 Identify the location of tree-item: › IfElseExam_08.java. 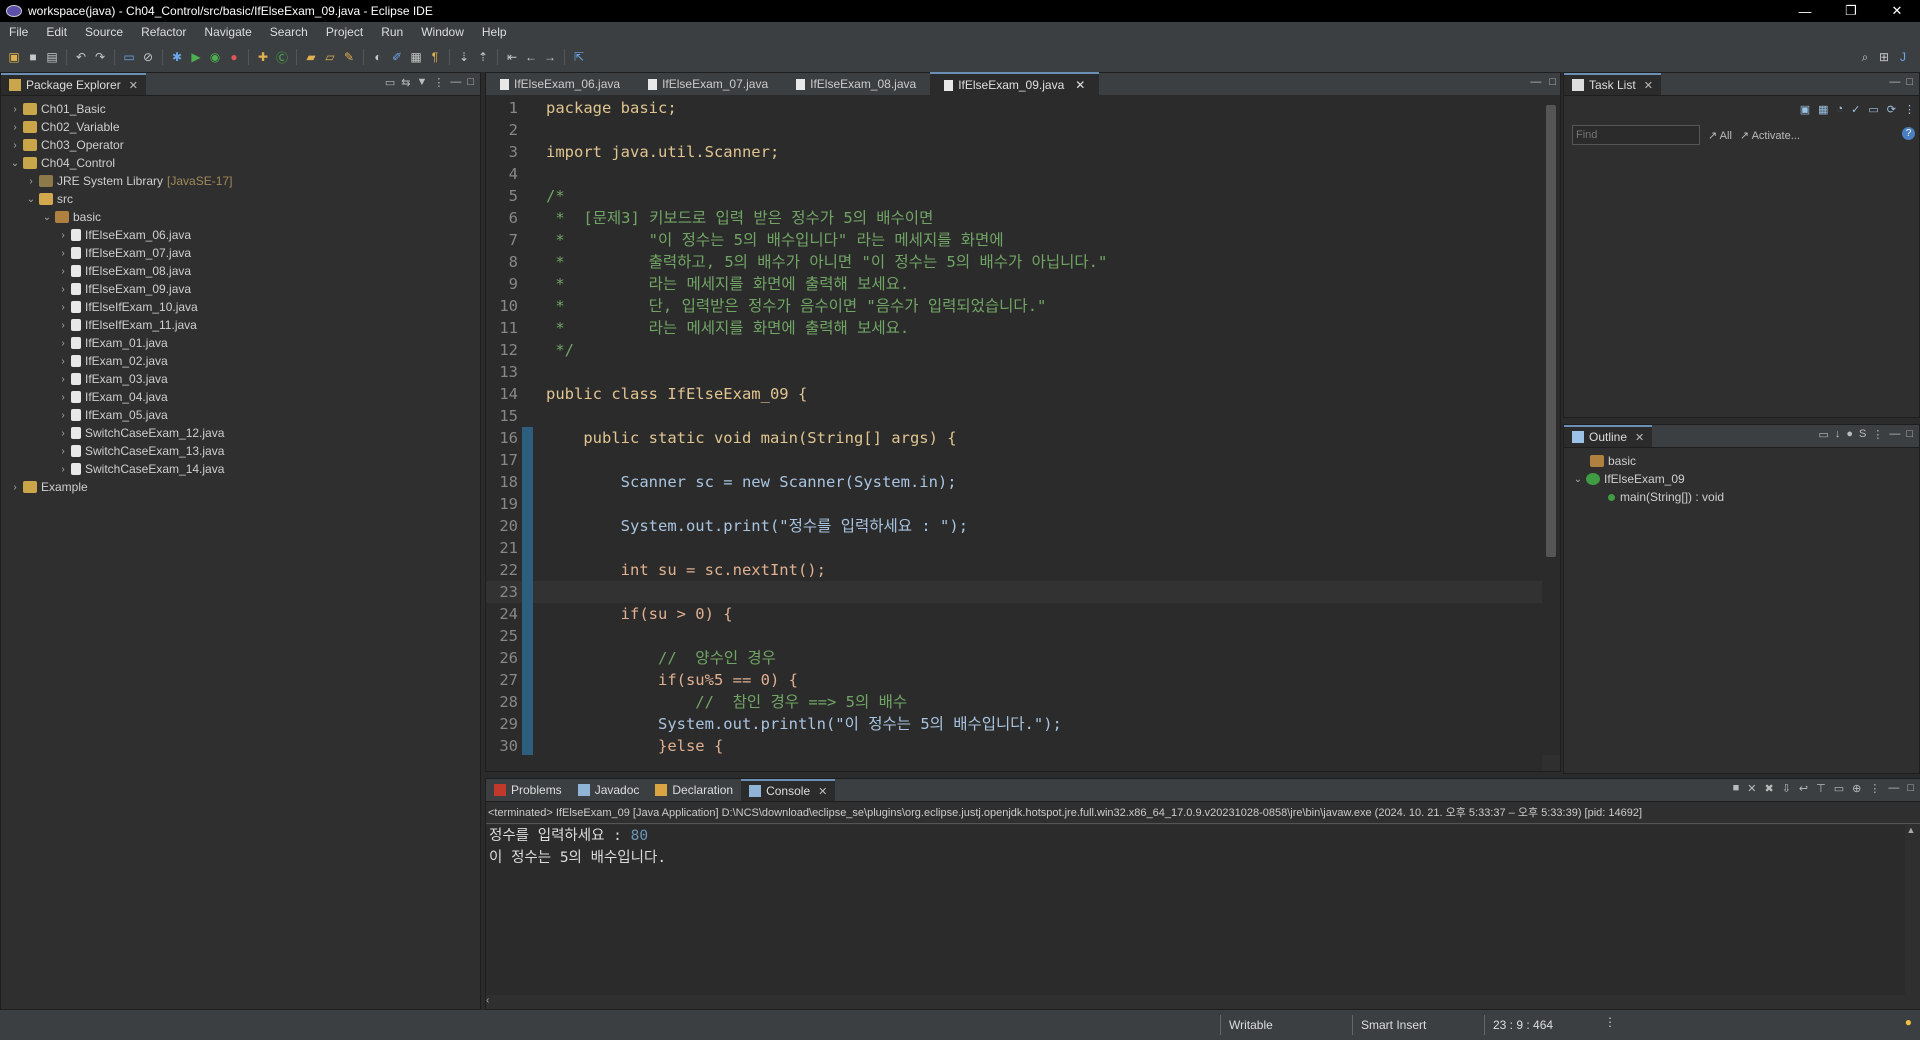
(240, 271).